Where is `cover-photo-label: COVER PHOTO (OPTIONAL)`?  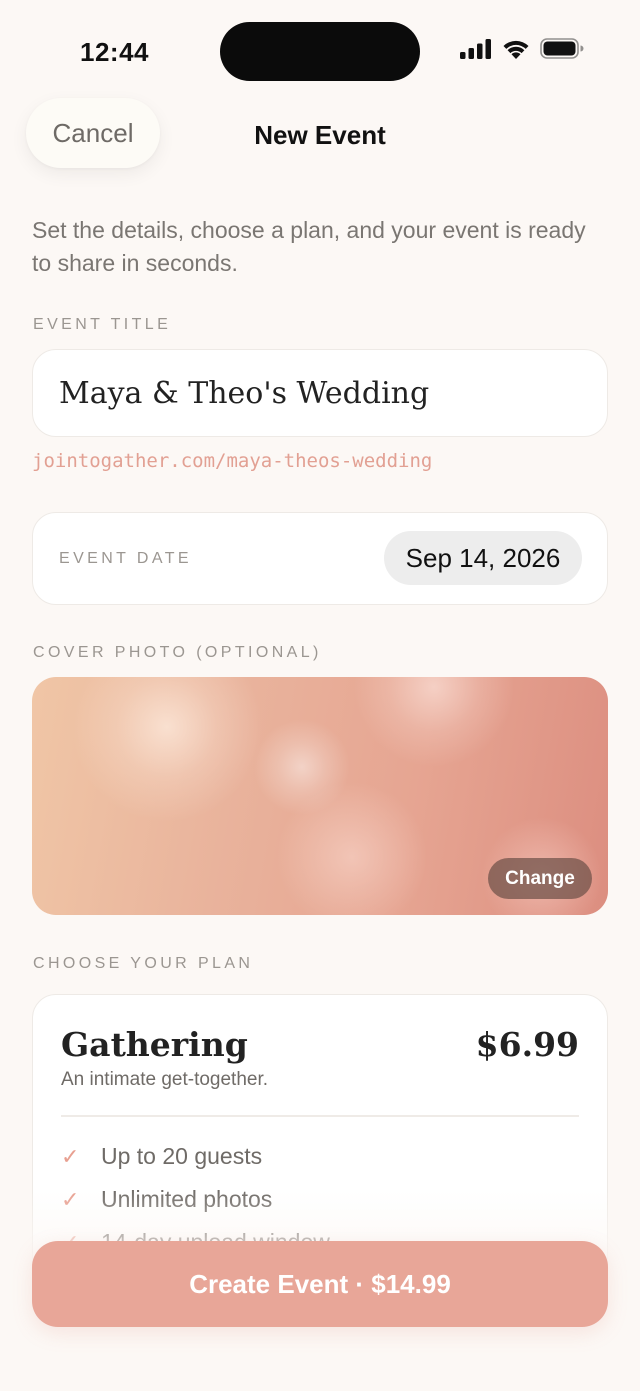
cover-photo-label: COVER PHOTO (OPTIONAL) is located at coordinates (177, 652).